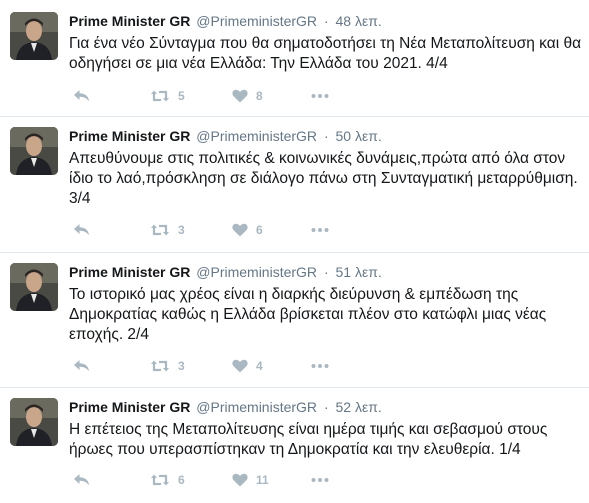 The height and width of the screenshot is (503, 589). Describe the element at coordinates (359, 407) in the screenshot. I see `tweet-time: 52 λεπ.` at that location.